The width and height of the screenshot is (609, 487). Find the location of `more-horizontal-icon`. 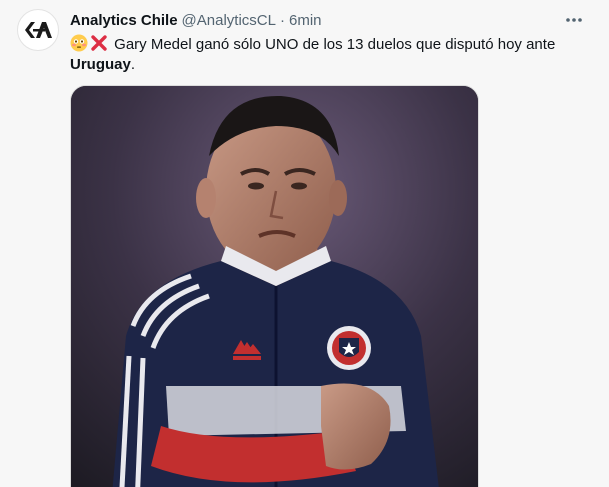

more-horizontal-icon is located at coordinates (574, 20).